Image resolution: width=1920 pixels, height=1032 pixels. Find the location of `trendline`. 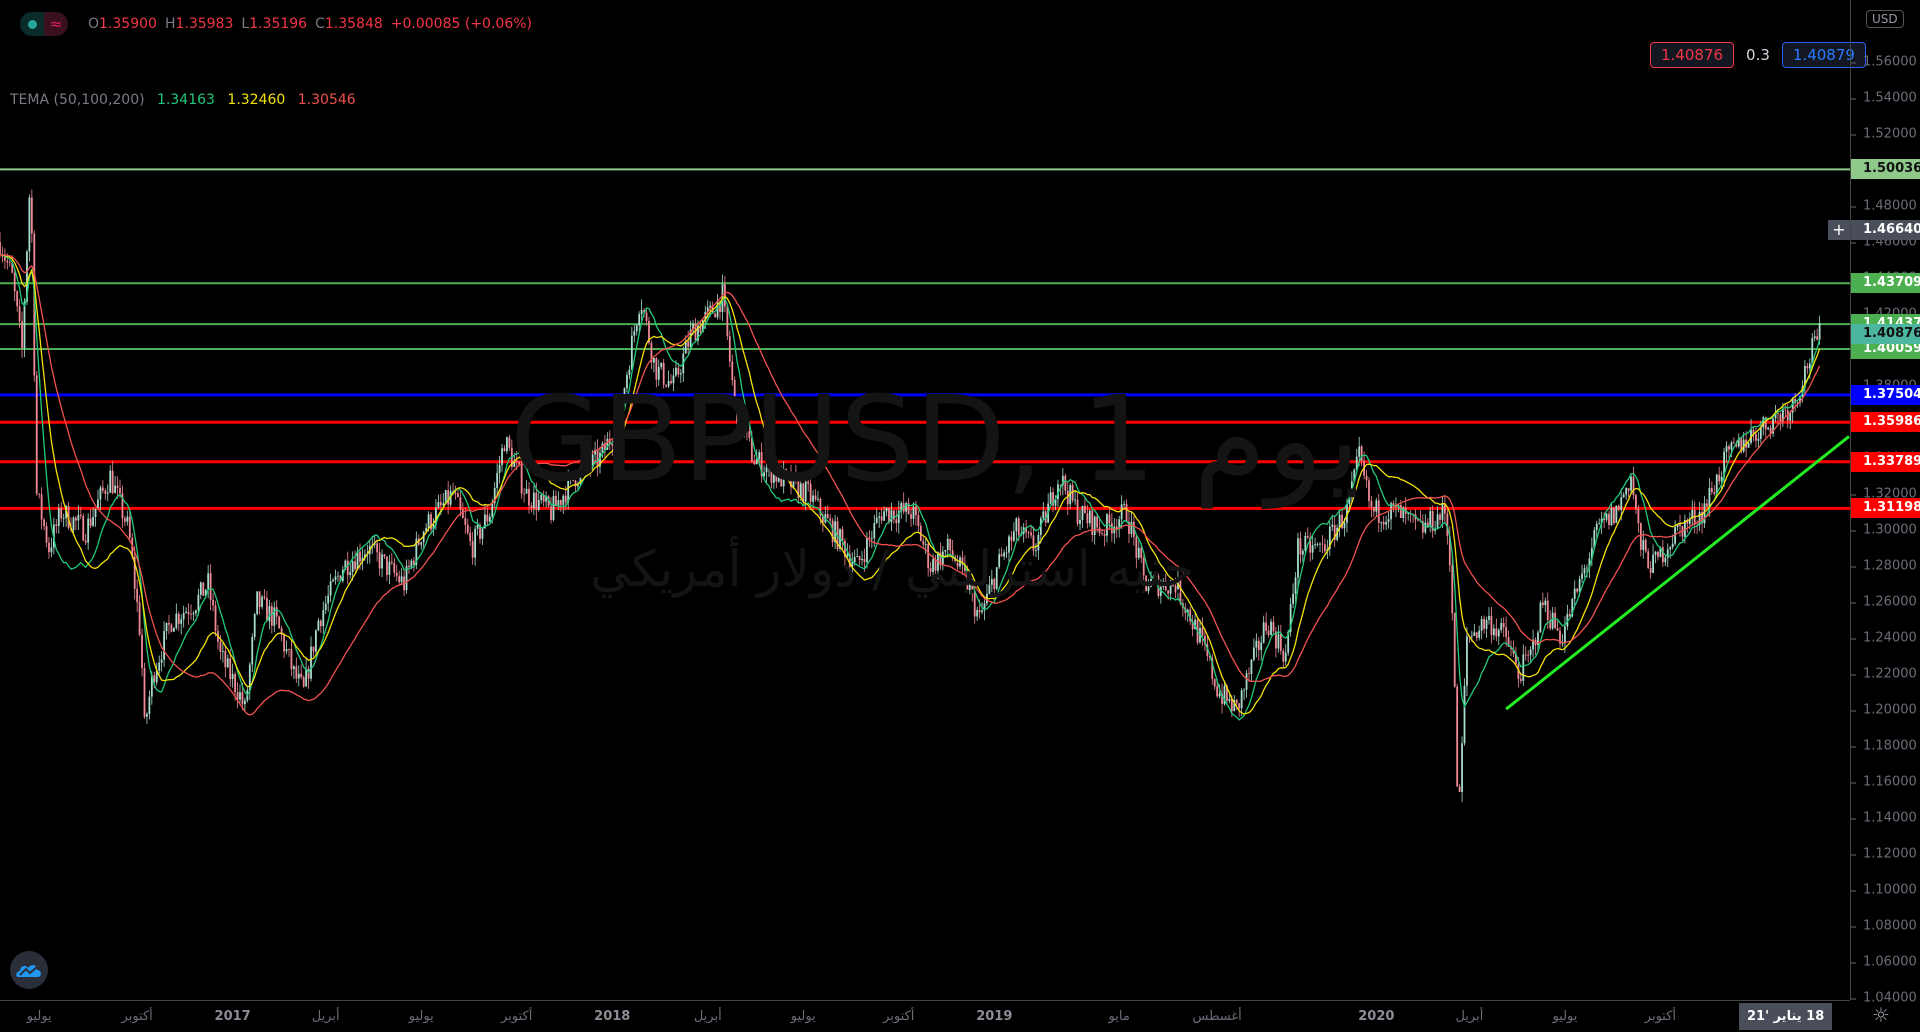

trendline is located at coordinates (1677, 573).